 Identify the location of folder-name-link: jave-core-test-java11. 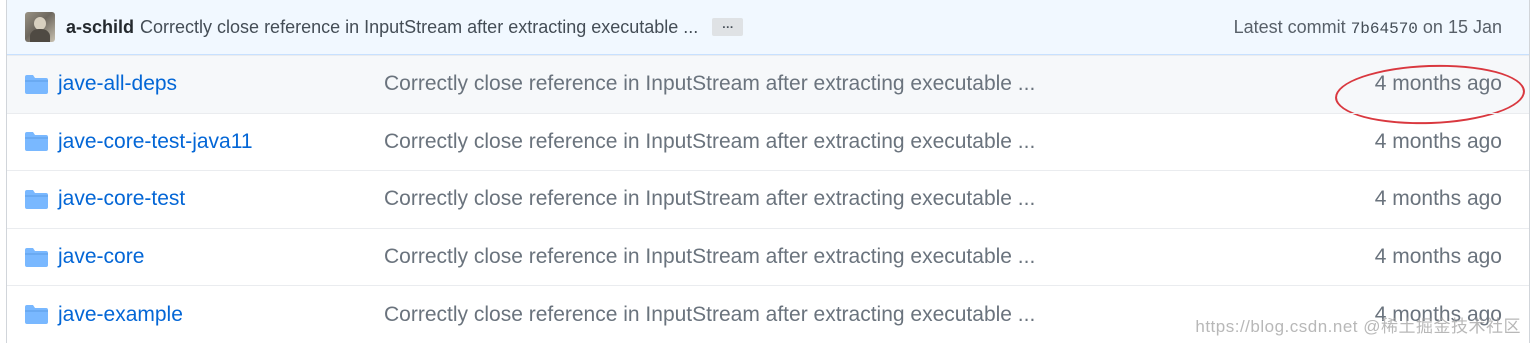
(221, 142).